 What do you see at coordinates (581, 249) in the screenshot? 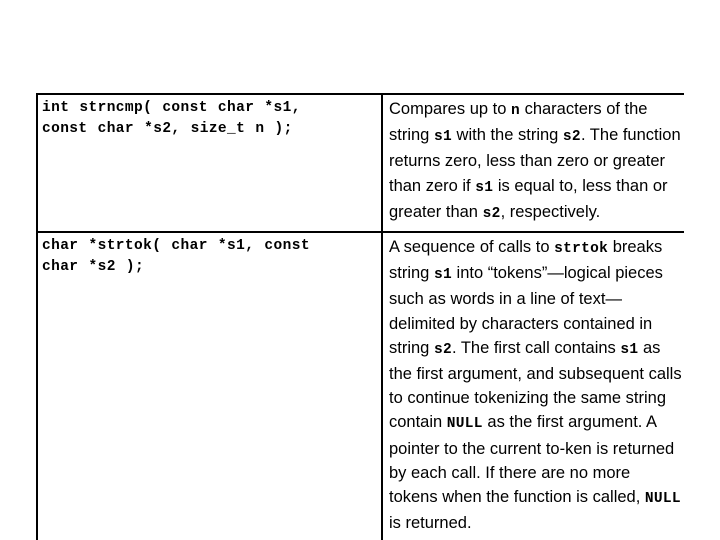
I see `inline-code: strtok` at bounding box center [581, 249].